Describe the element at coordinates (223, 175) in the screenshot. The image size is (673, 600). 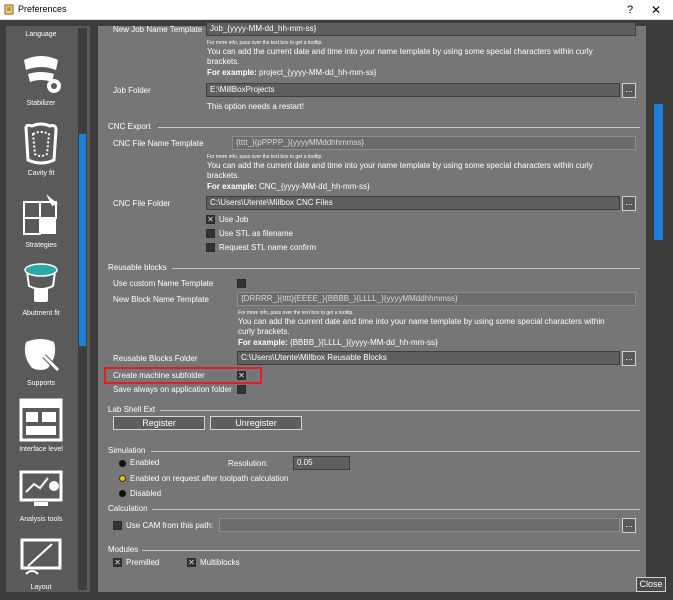
I see `cnc-template-help-line2: brackets.` at that location.